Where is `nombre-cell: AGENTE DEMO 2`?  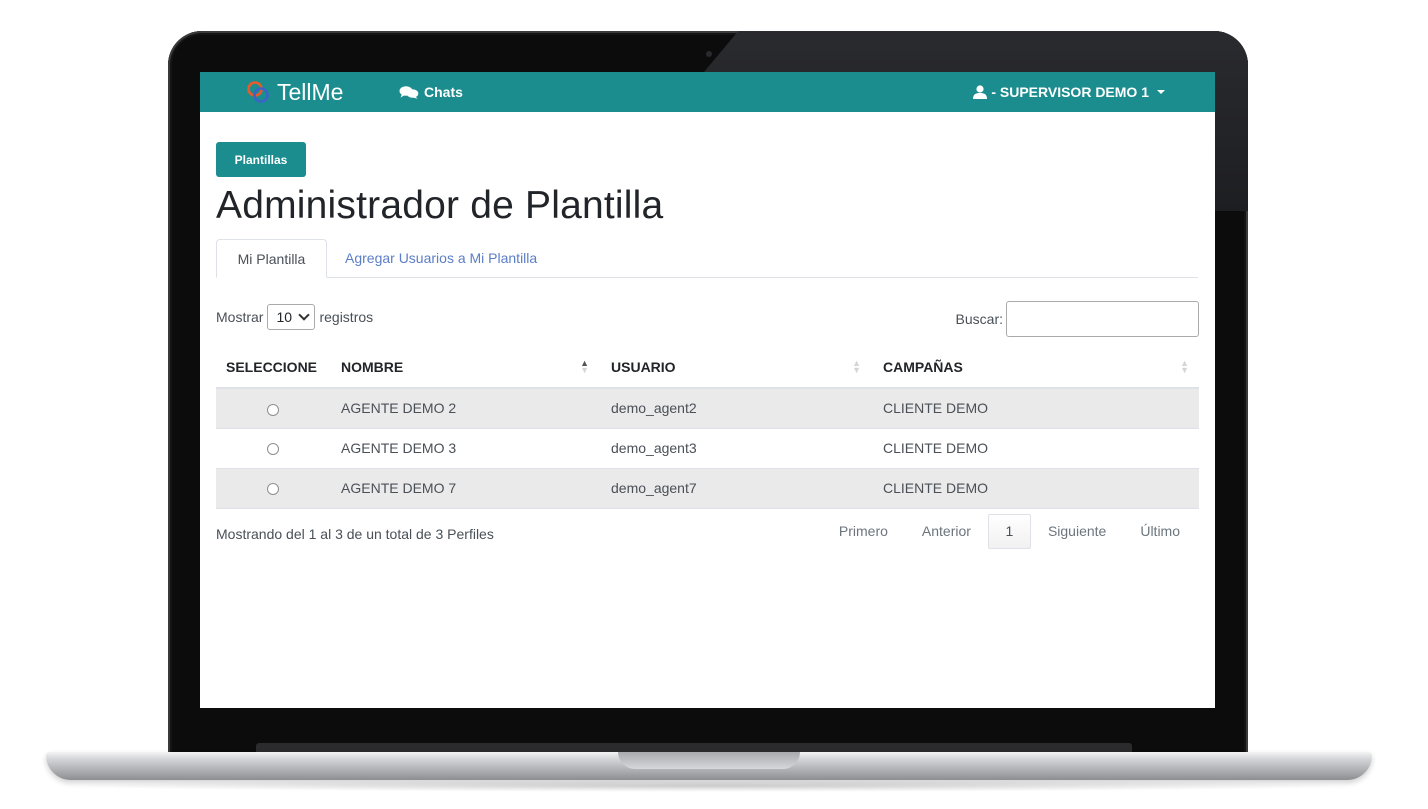
nombre-cell: AGENTE DEMO 2 is located at coordinates (464, 408).